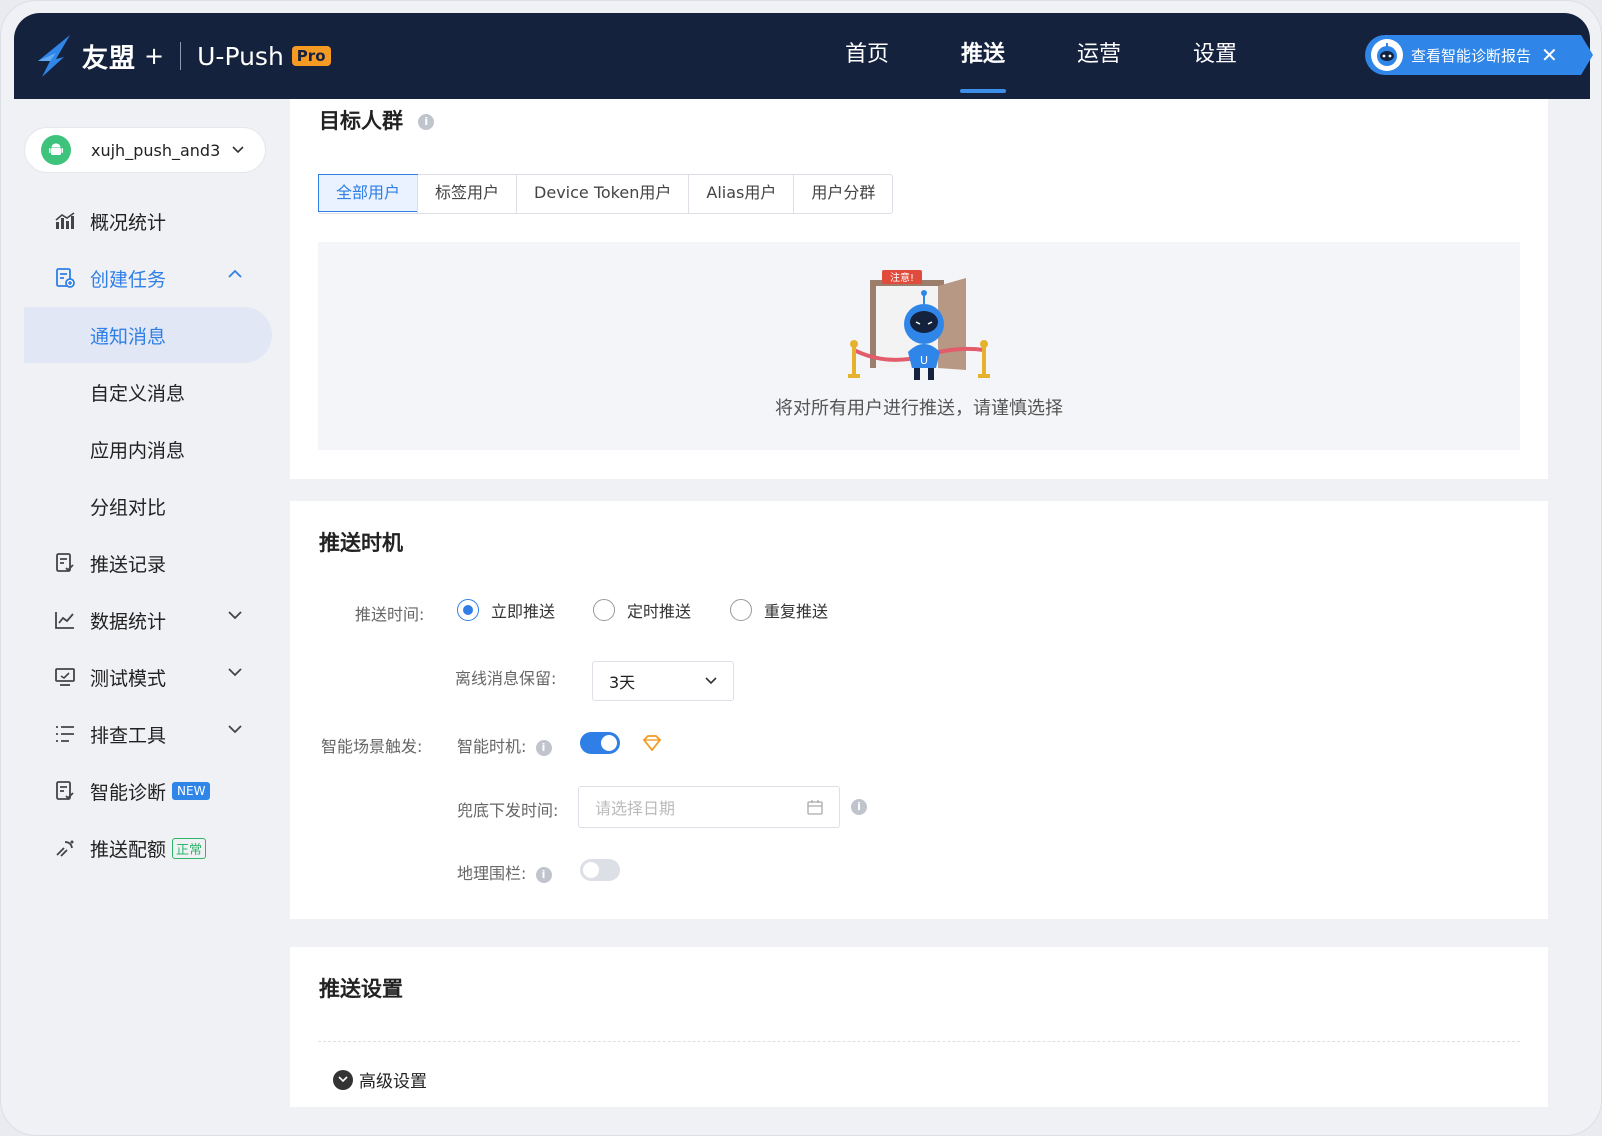 Image resolution: width=1602 pixels, height=1136 pixels. Describe the element at coordinates (65, 791) in the screenshot. I see `diagnosis-icon` at that location.